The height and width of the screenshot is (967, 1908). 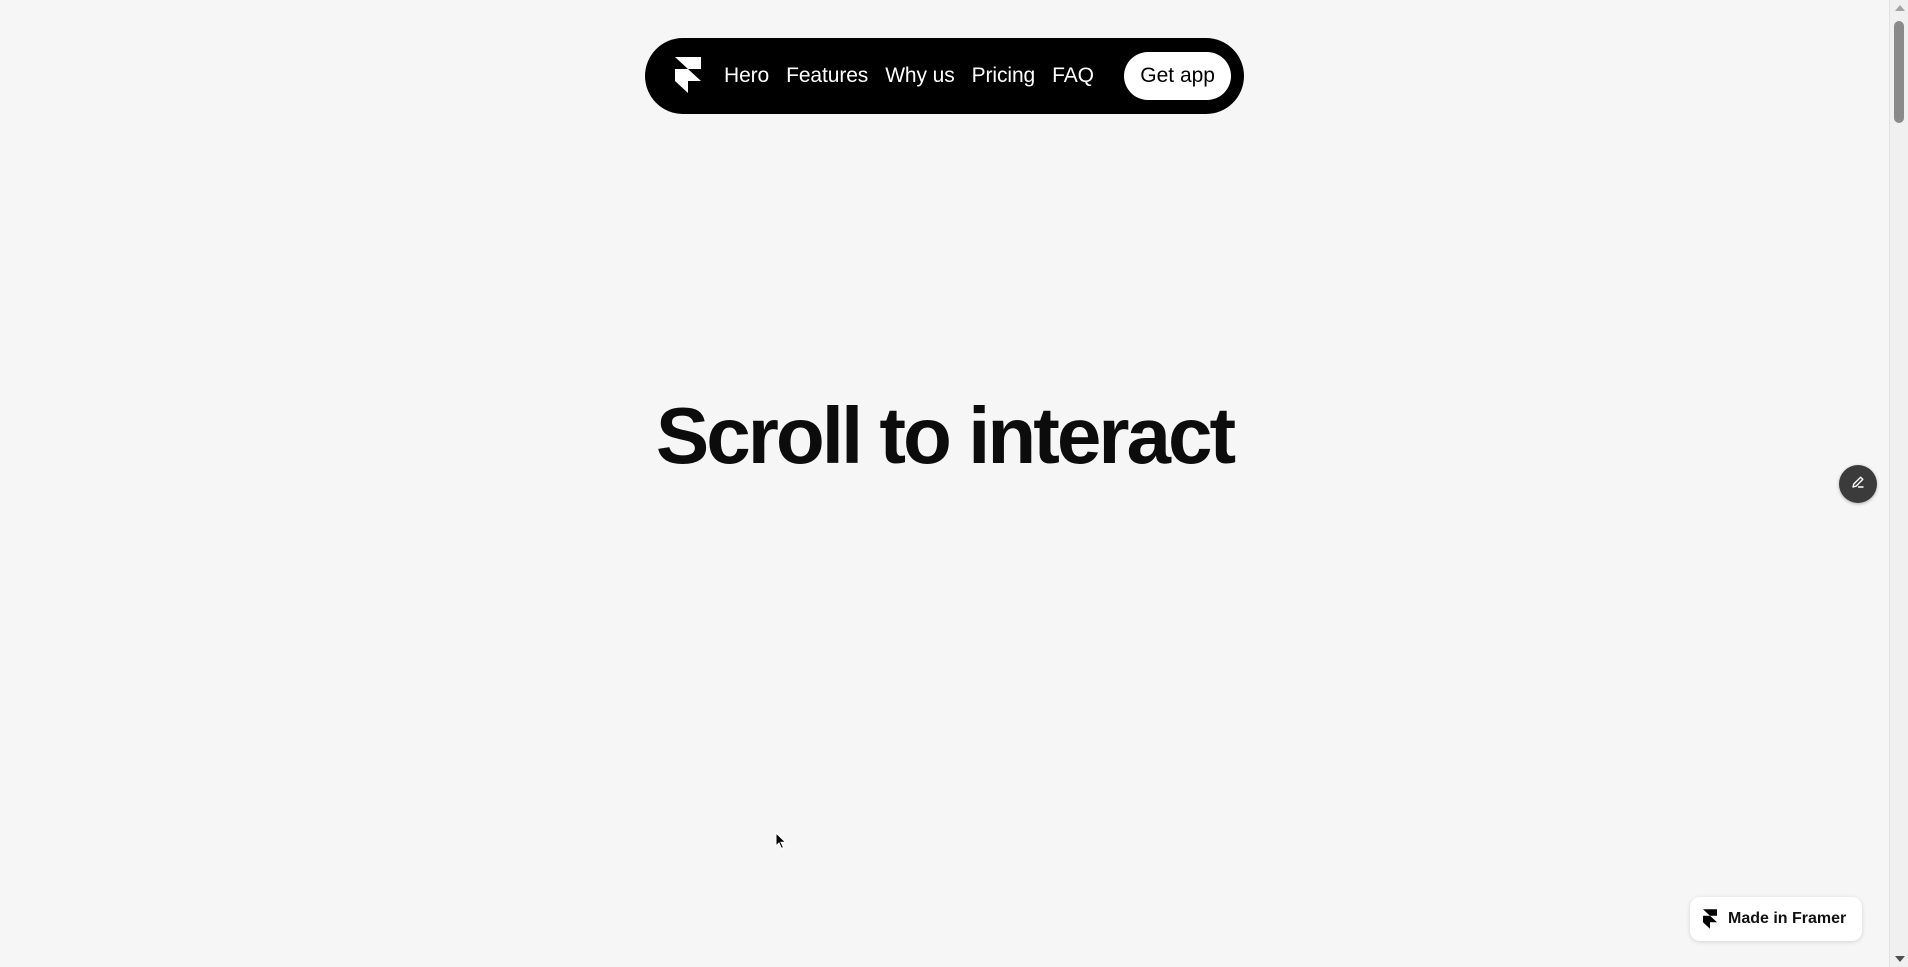 I want to click on hero-title: Scroll to interact, so click(x=945, y=435).